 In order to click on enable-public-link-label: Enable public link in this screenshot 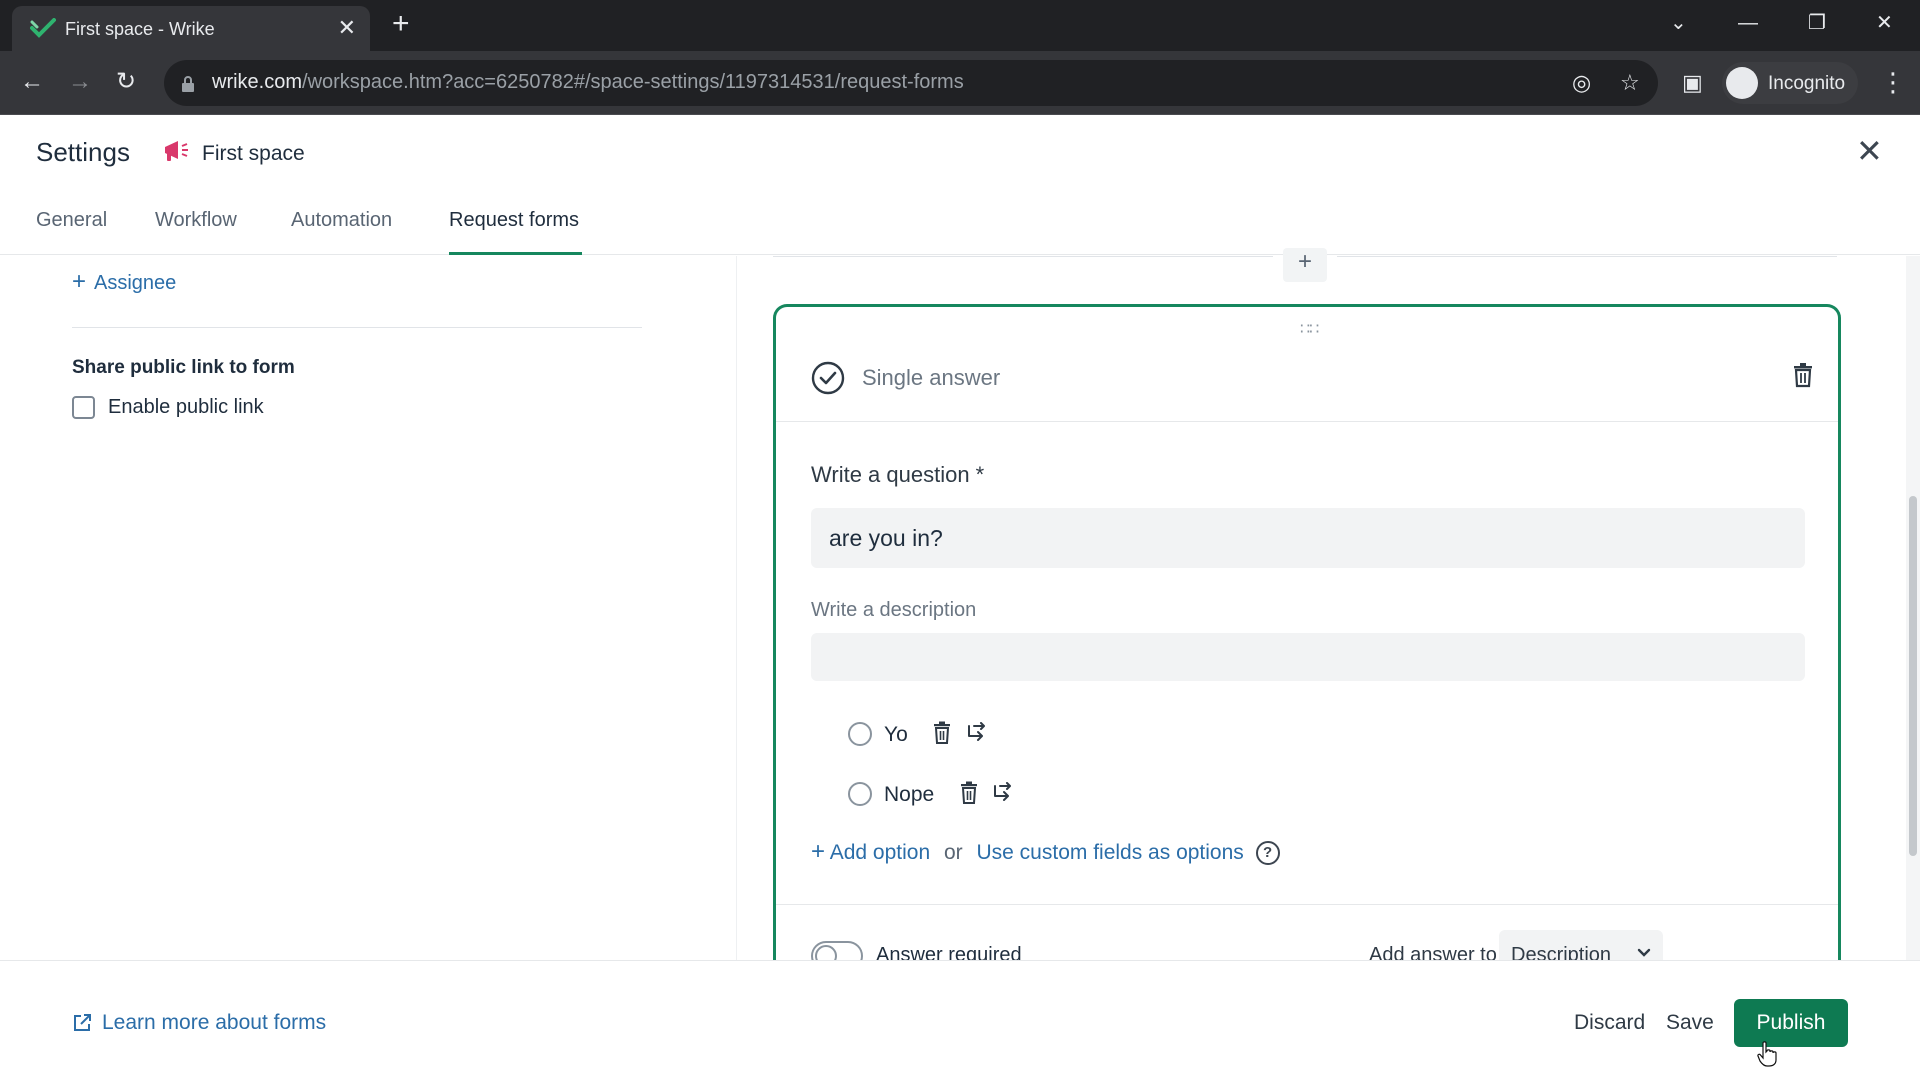, I will do `click(186, 407)`.